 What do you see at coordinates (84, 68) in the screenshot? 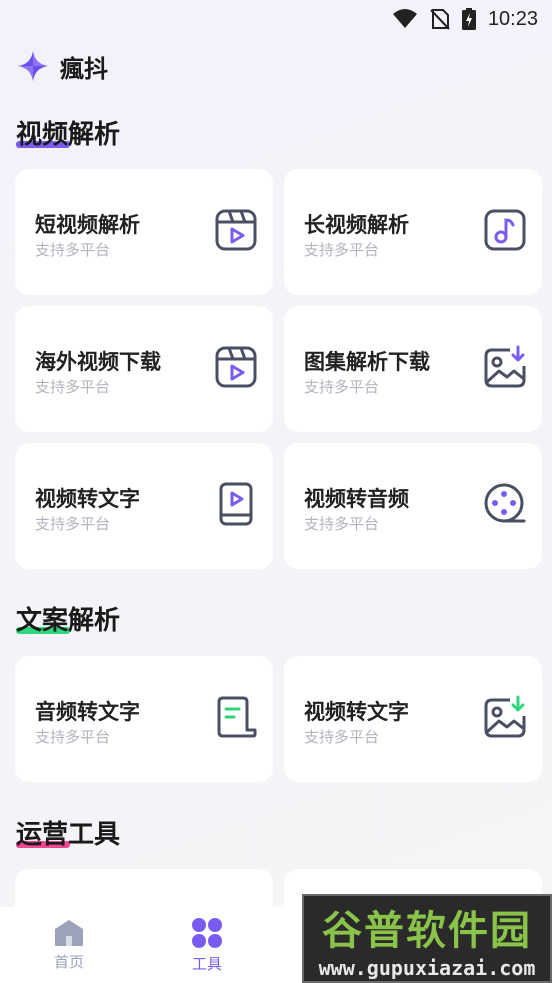
I see `app-title: 瘋抖` at bounding box center [84, 68].